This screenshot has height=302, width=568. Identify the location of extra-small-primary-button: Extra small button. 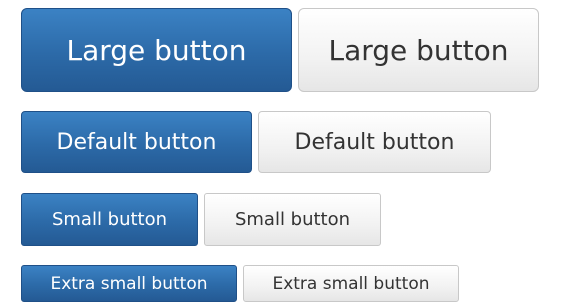
(129, 283).